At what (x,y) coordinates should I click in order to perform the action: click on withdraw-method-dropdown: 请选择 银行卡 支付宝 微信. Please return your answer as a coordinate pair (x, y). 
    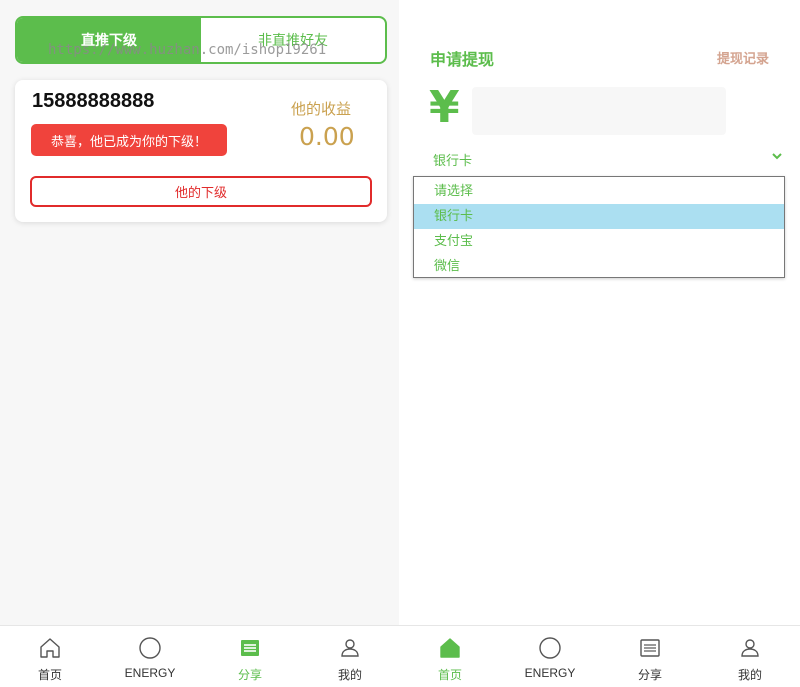
    Looking at the image, I should click on (599, 227).